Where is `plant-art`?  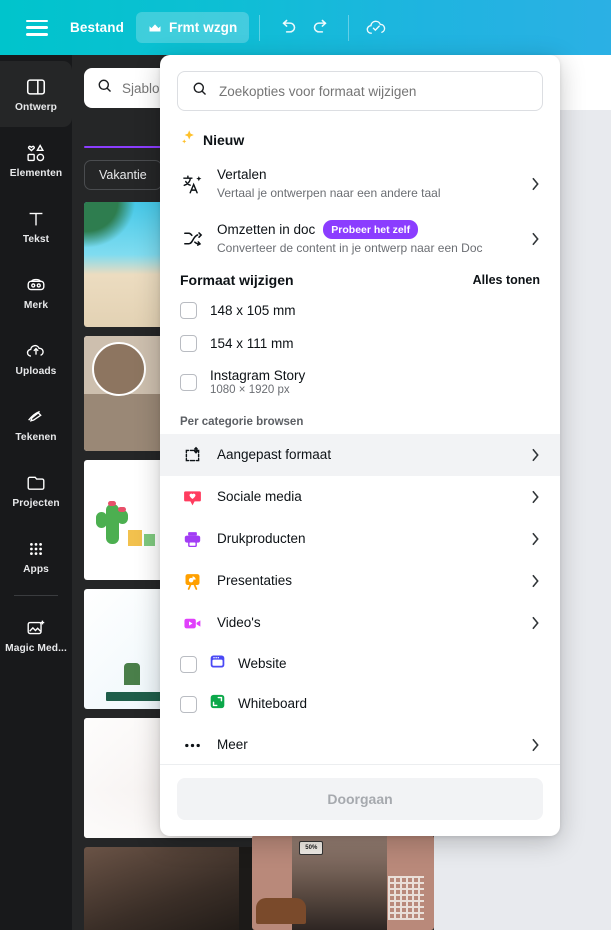 plant-art is located at coordinates (132, 674).